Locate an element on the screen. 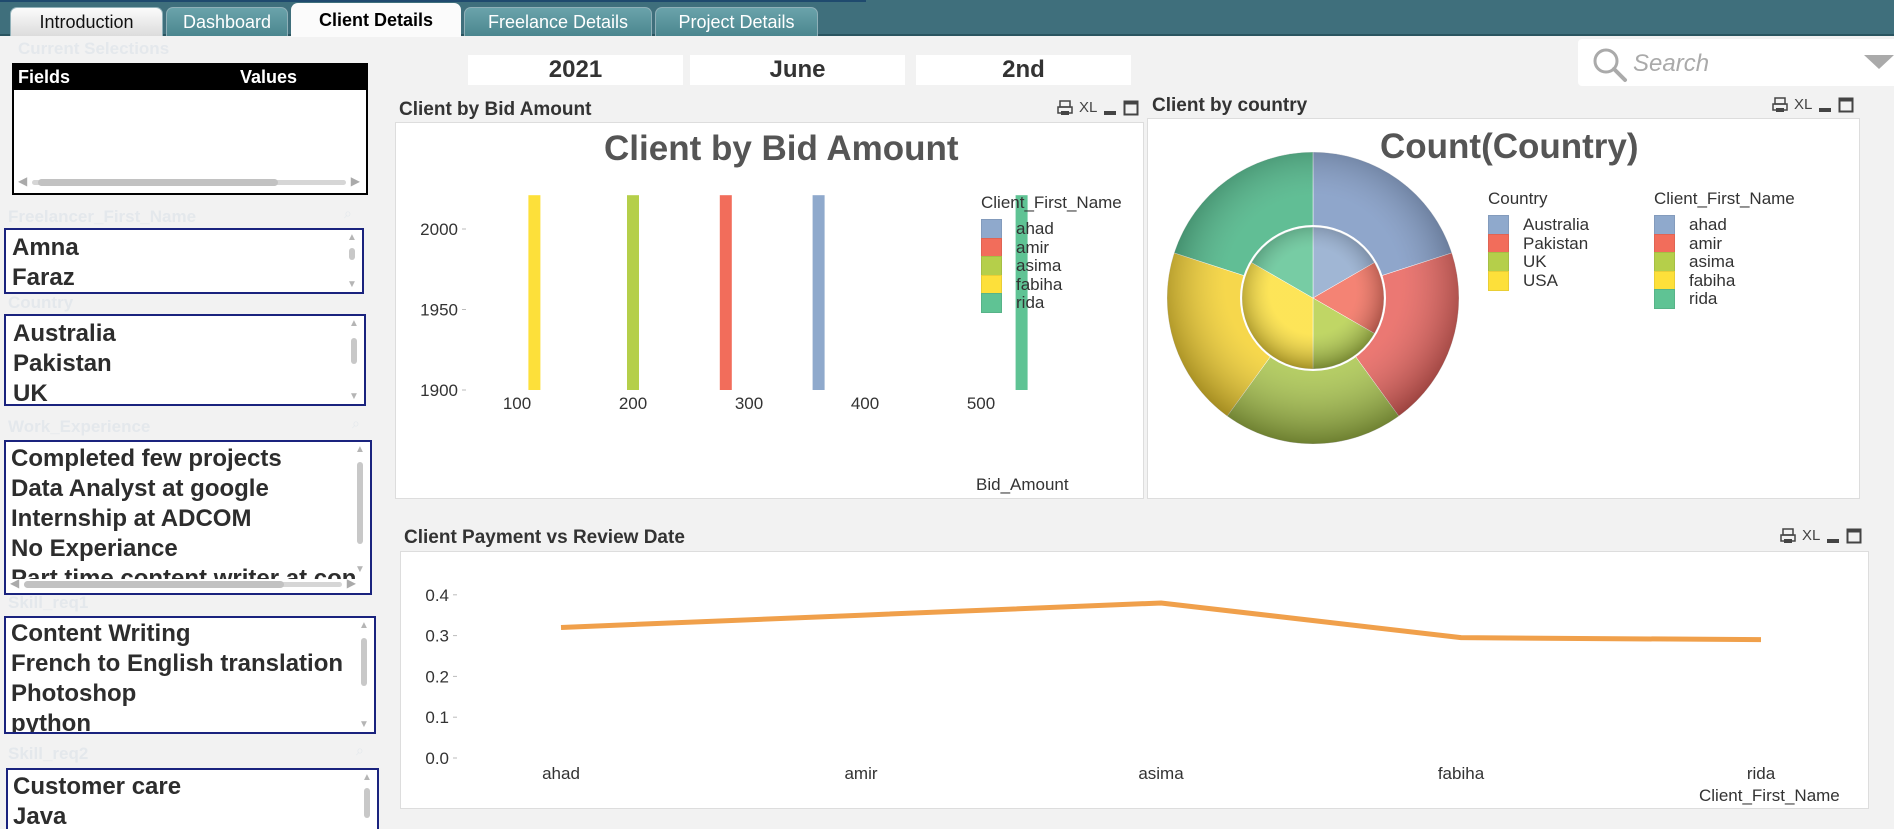  tab-project-details: Project Details is located at coordinates (736, 21).